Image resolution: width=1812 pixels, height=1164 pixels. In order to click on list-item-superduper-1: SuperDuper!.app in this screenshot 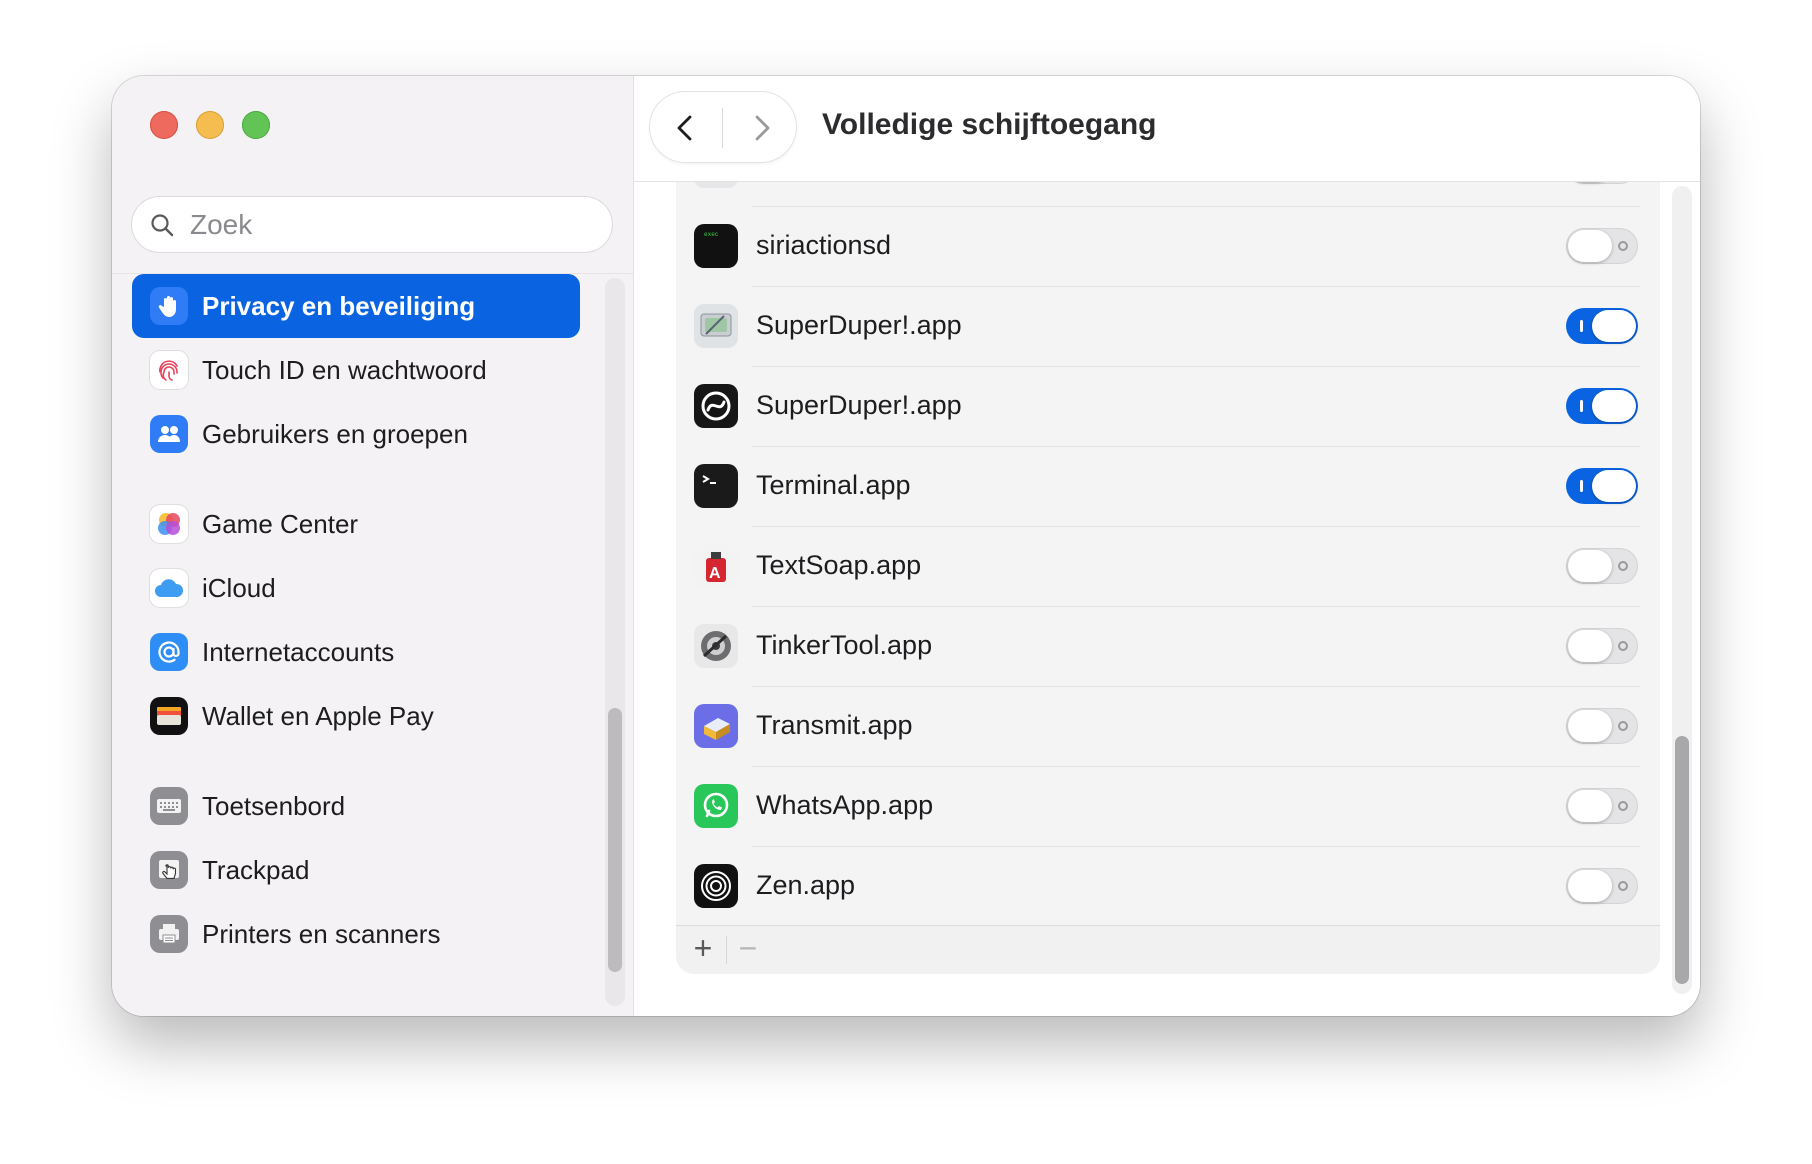, I will do `click(1168, 326)`.